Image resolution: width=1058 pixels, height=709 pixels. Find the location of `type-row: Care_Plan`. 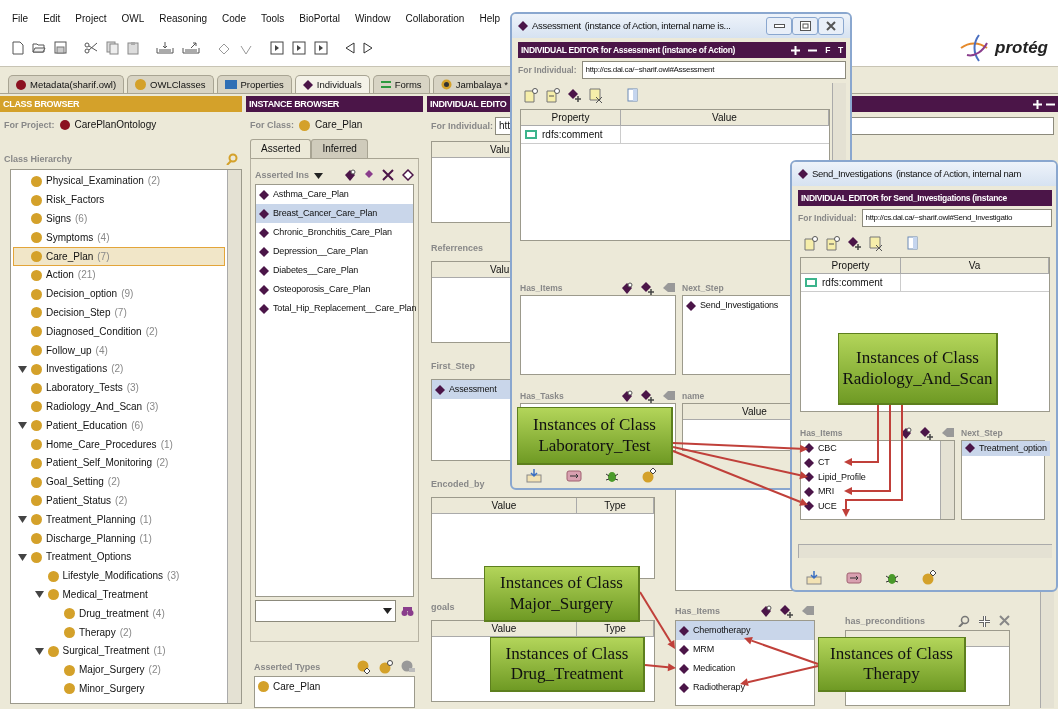

type-row: Care_Plan is located at coordinates (334, 686).